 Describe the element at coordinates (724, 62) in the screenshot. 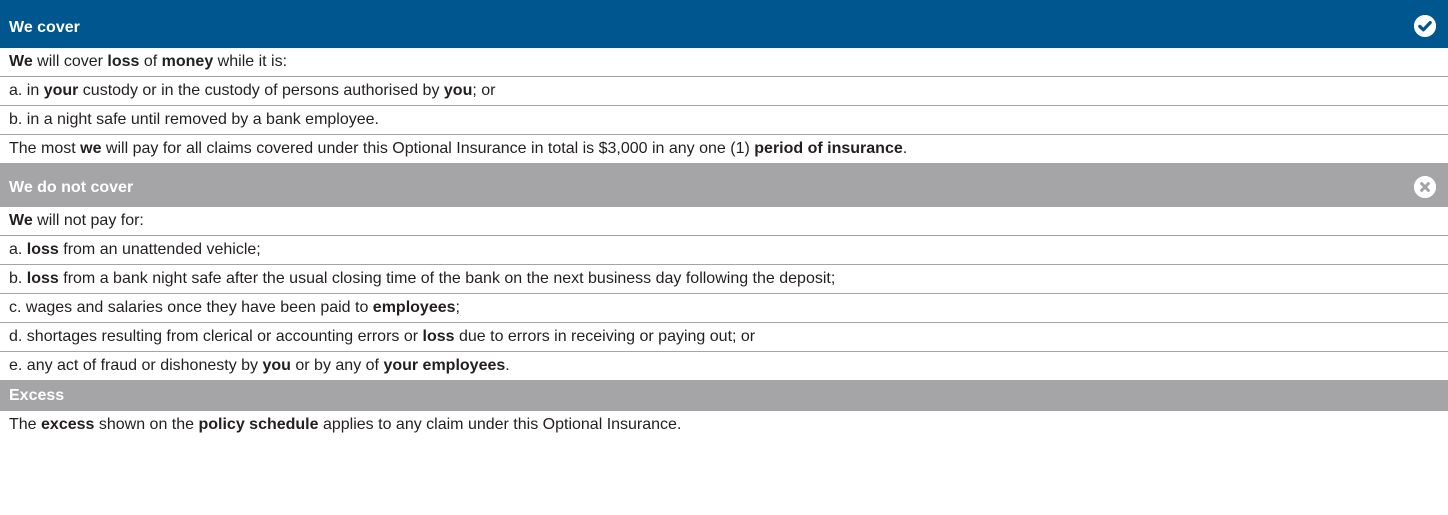

I see `clause-row: We will cover loss of money while it is:` at that location.